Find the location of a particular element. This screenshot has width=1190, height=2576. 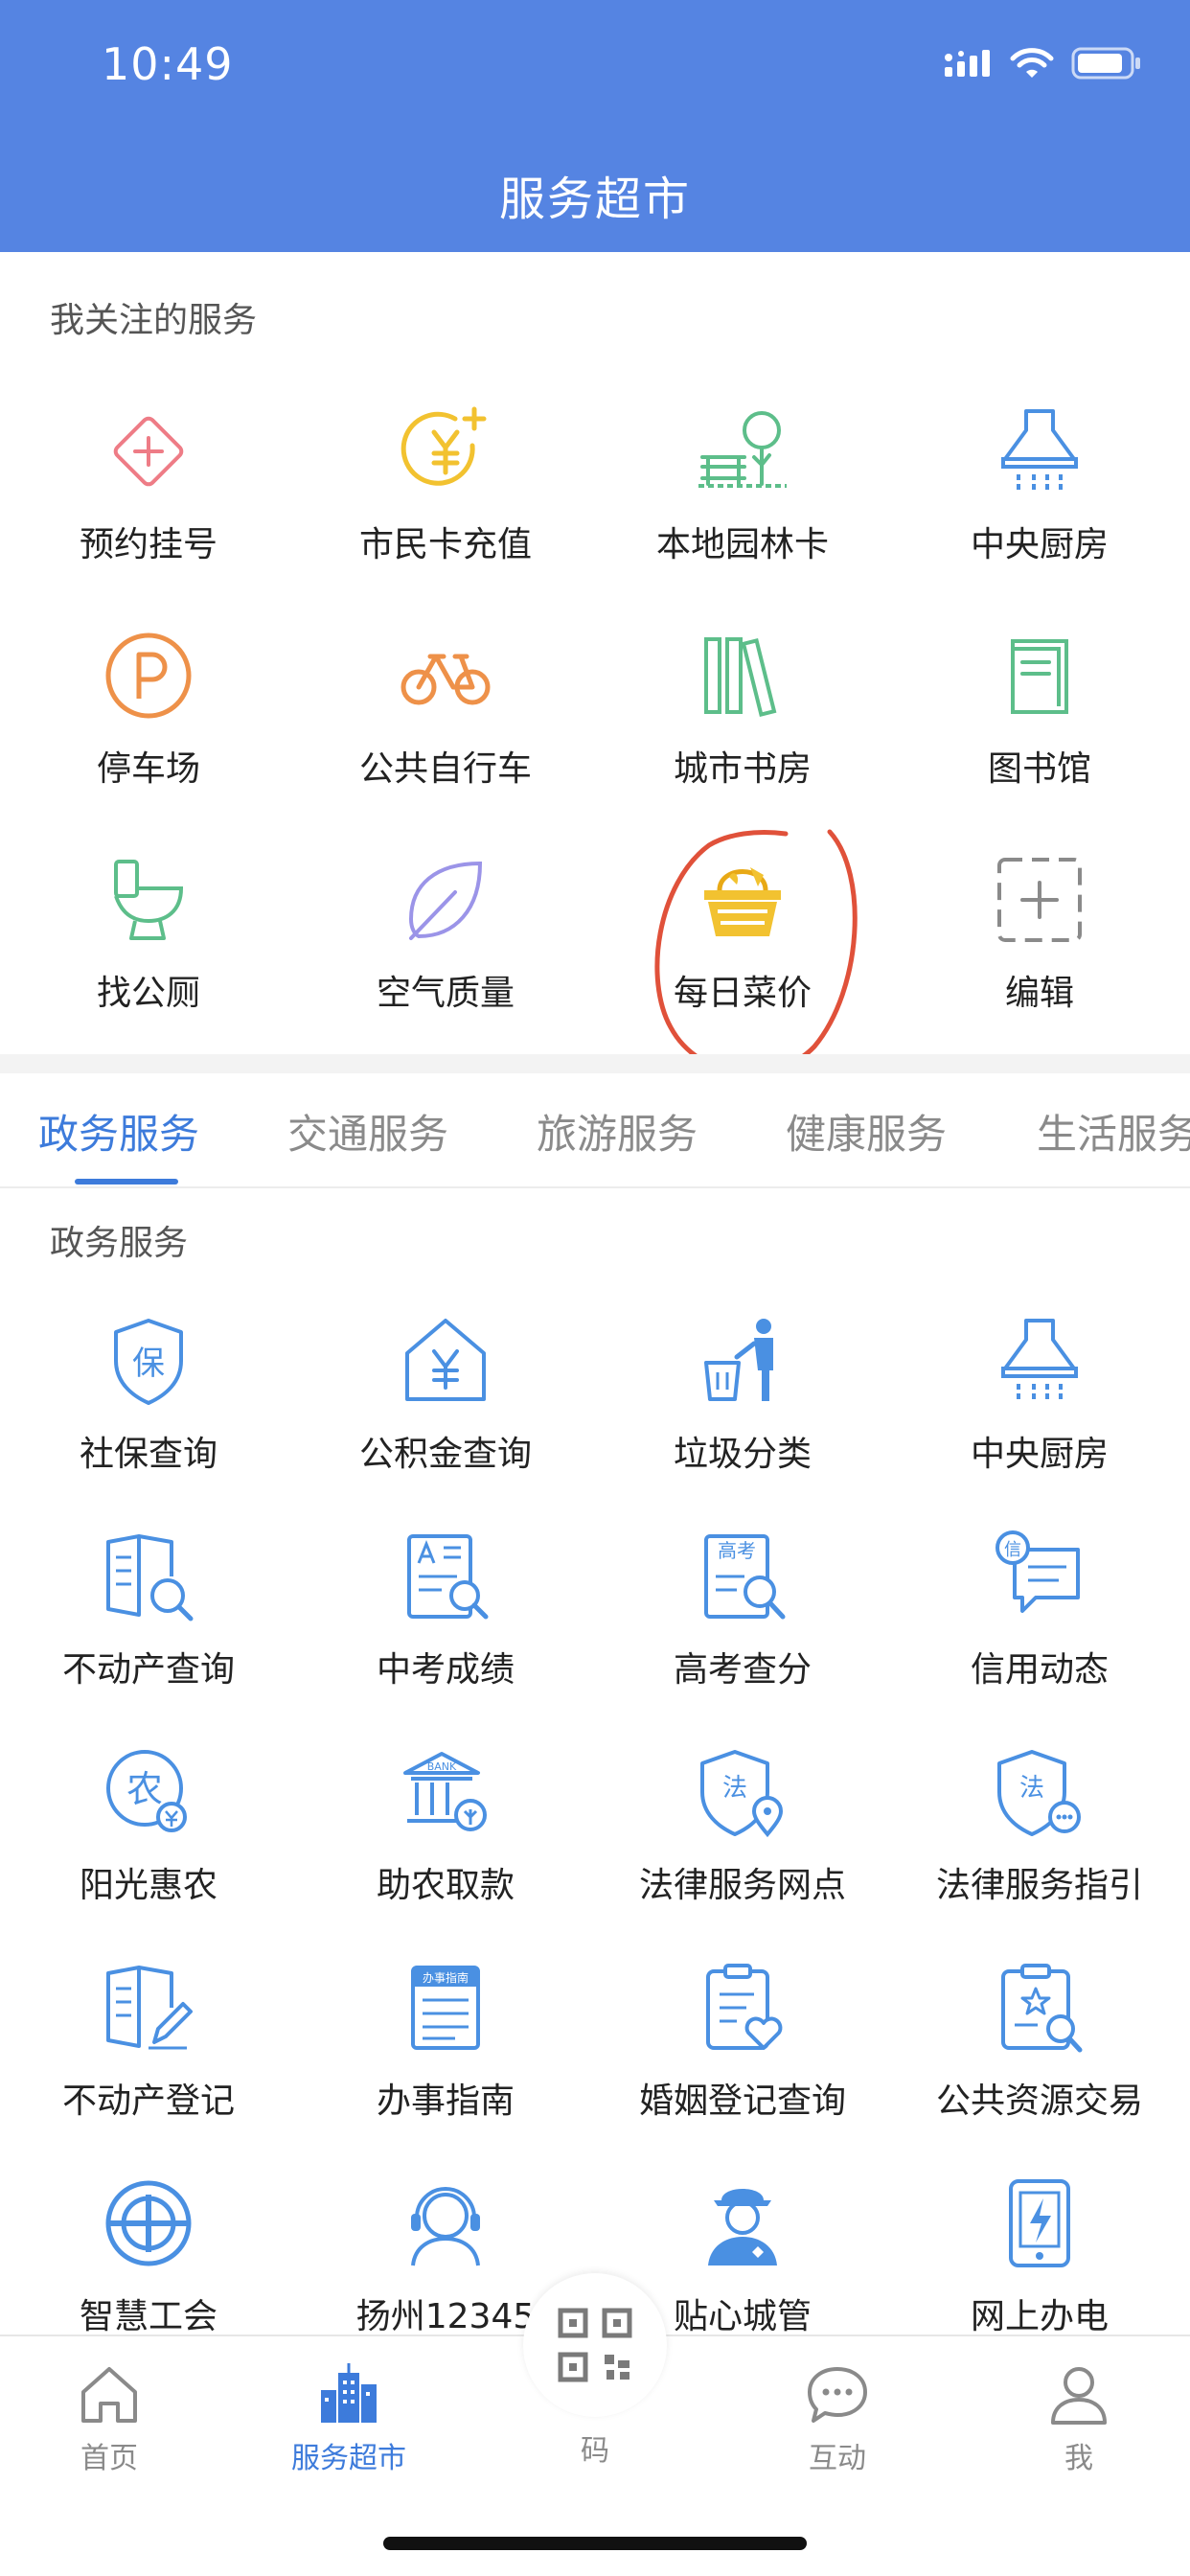

gov-label: 公共资源交易 is located at coordinates (1039, 2101).